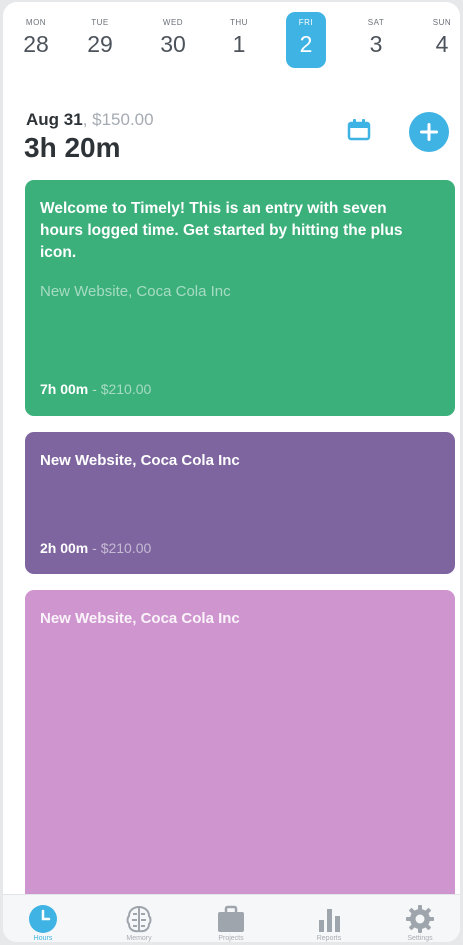  Describe the element at coordinates (306, 22) in the screenshot. I see `day-name: FRI` at that location.